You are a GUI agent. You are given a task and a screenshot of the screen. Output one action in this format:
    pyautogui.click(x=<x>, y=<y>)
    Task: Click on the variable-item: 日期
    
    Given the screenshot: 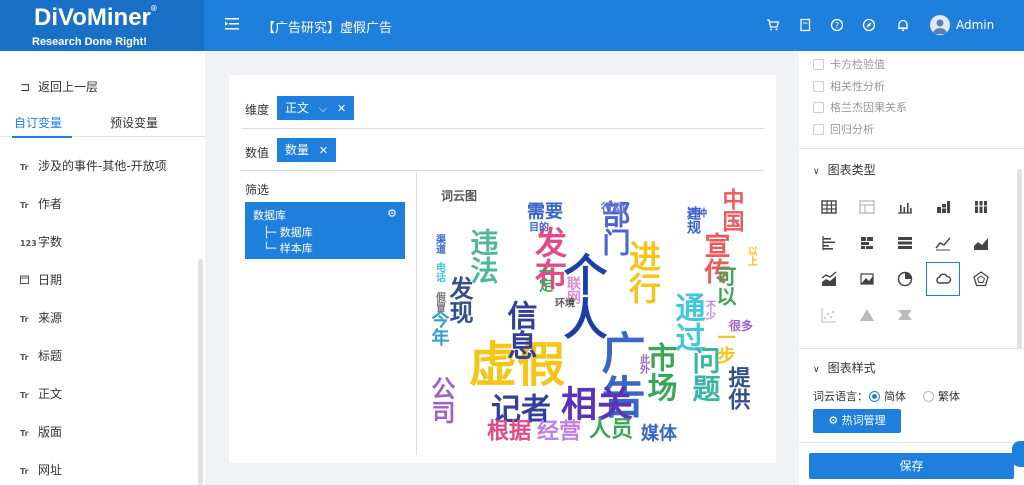 What is the action you would take?
    pyautogui.click(x=41, y=279)
    